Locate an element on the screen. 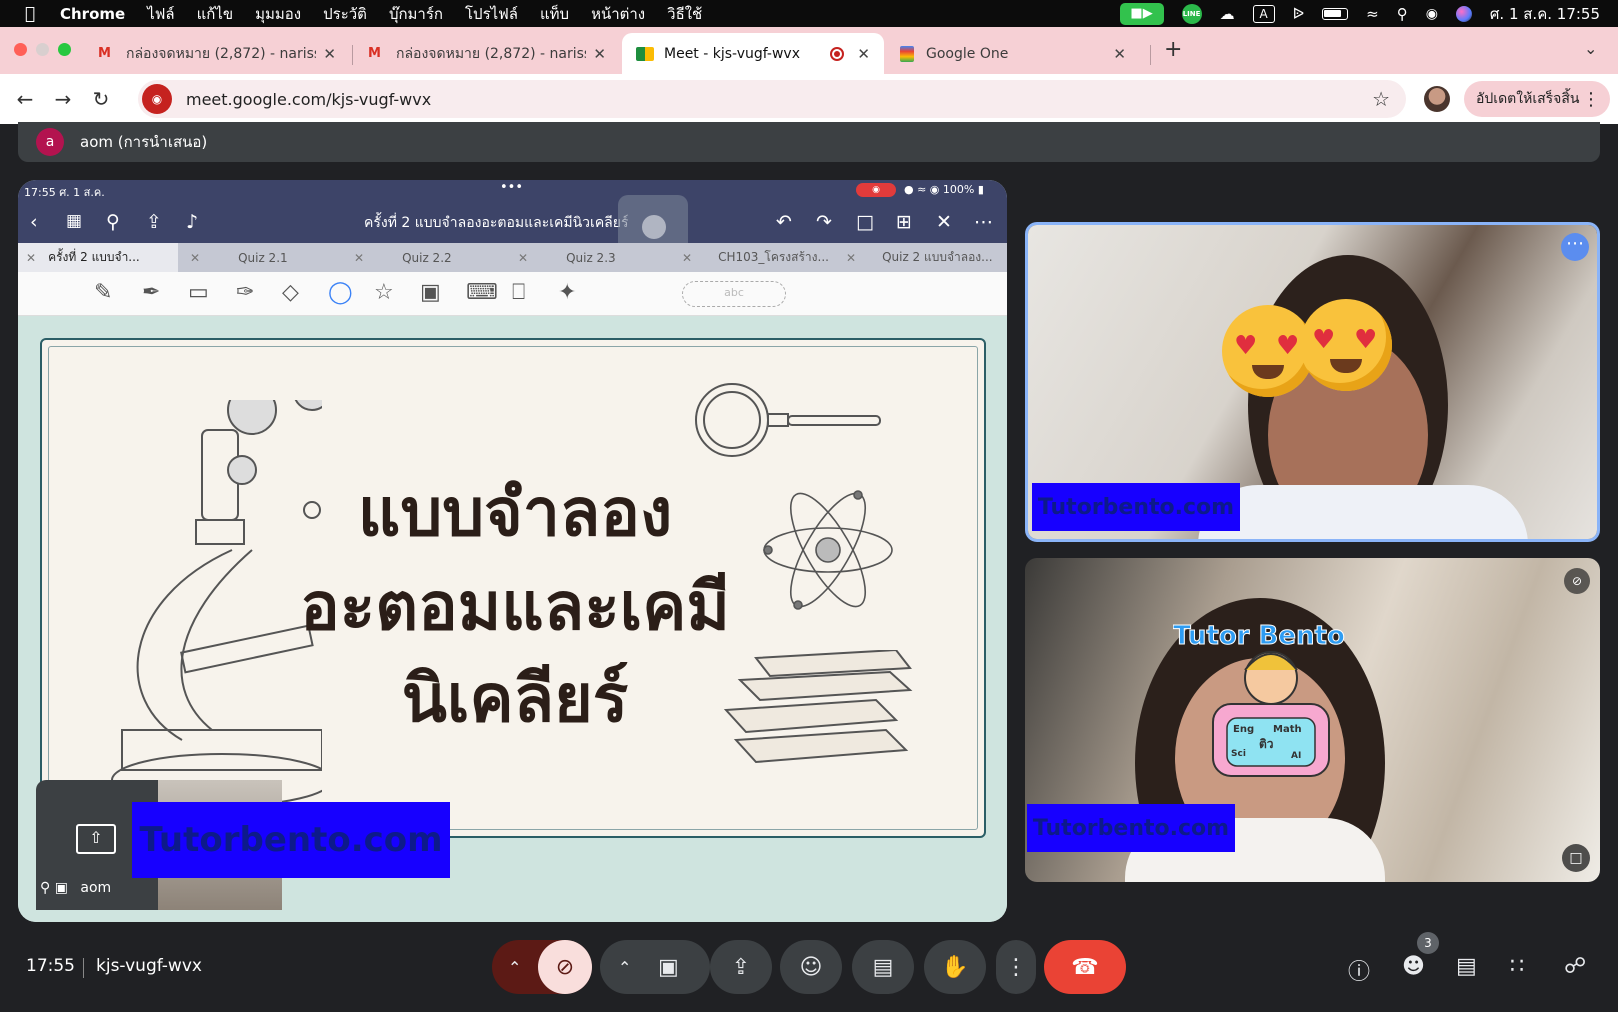 This screenshot has width=1618, height=1012. pin-icon: ⚲ is located at coordinates (45, 888).